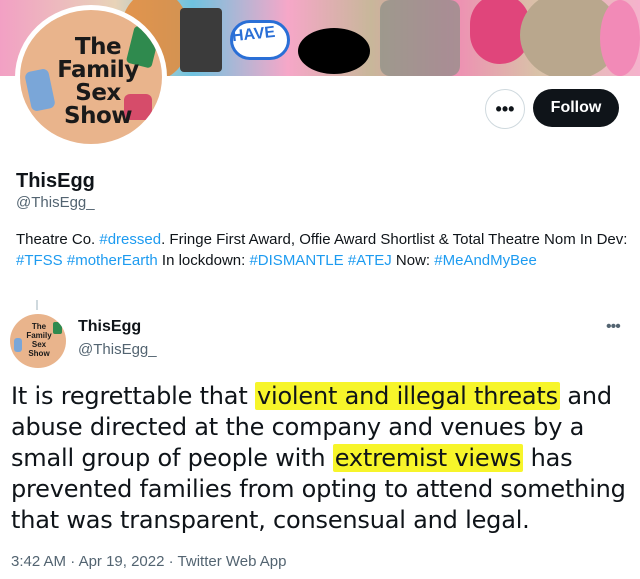  I want to click on hashtag-link: #dressed, so click(130, 239).